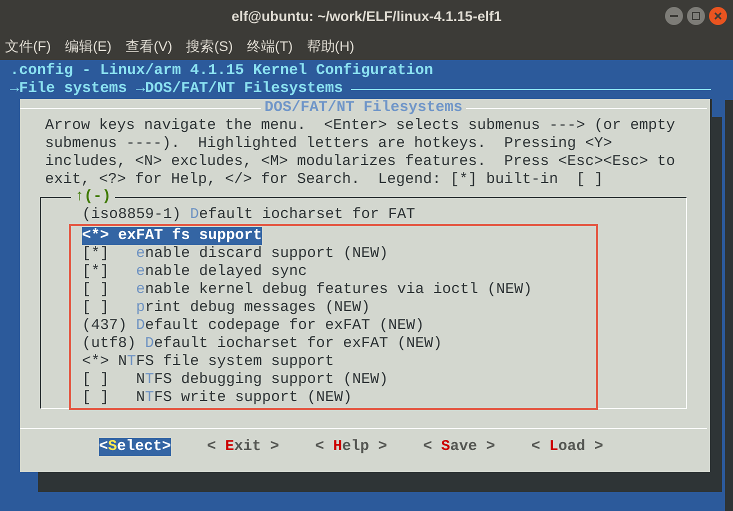 The image size is (733, 511). I want to click on maximize-button, so click(696, 16).